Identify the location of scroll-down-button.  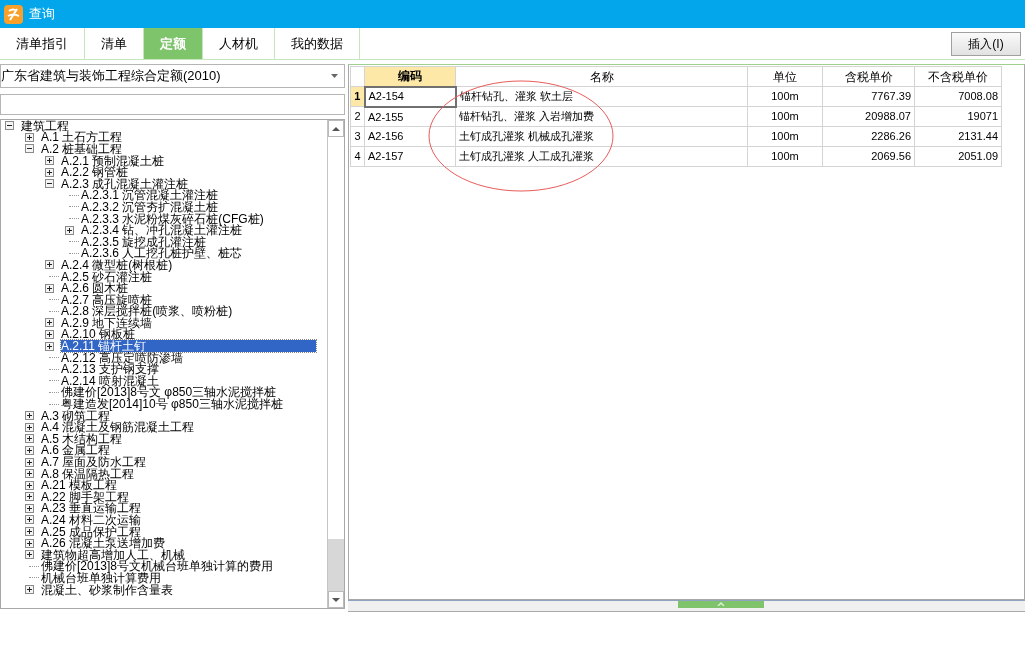
(336, 599).